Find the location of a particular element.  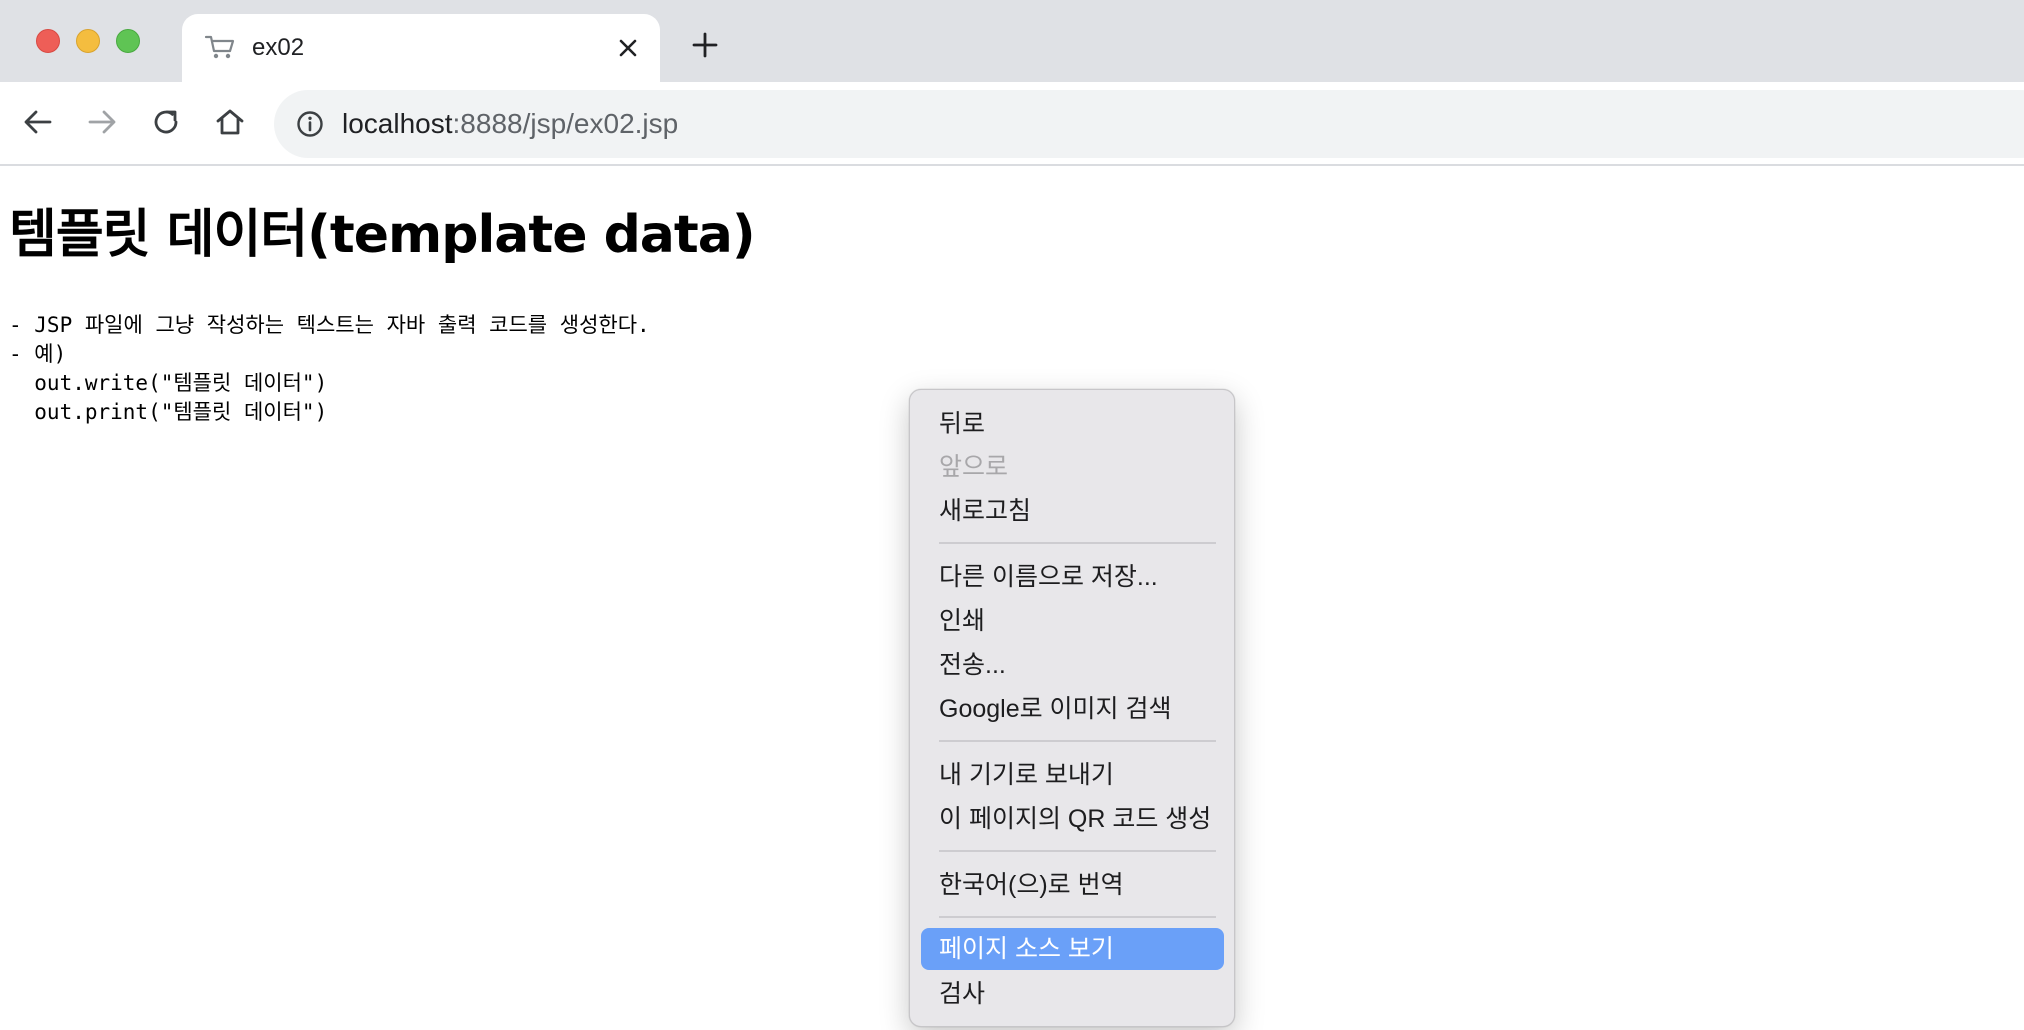

browser-toolbar: localhost:8888/jsp/ex02.jsp is located at coordinates (1012, 124).